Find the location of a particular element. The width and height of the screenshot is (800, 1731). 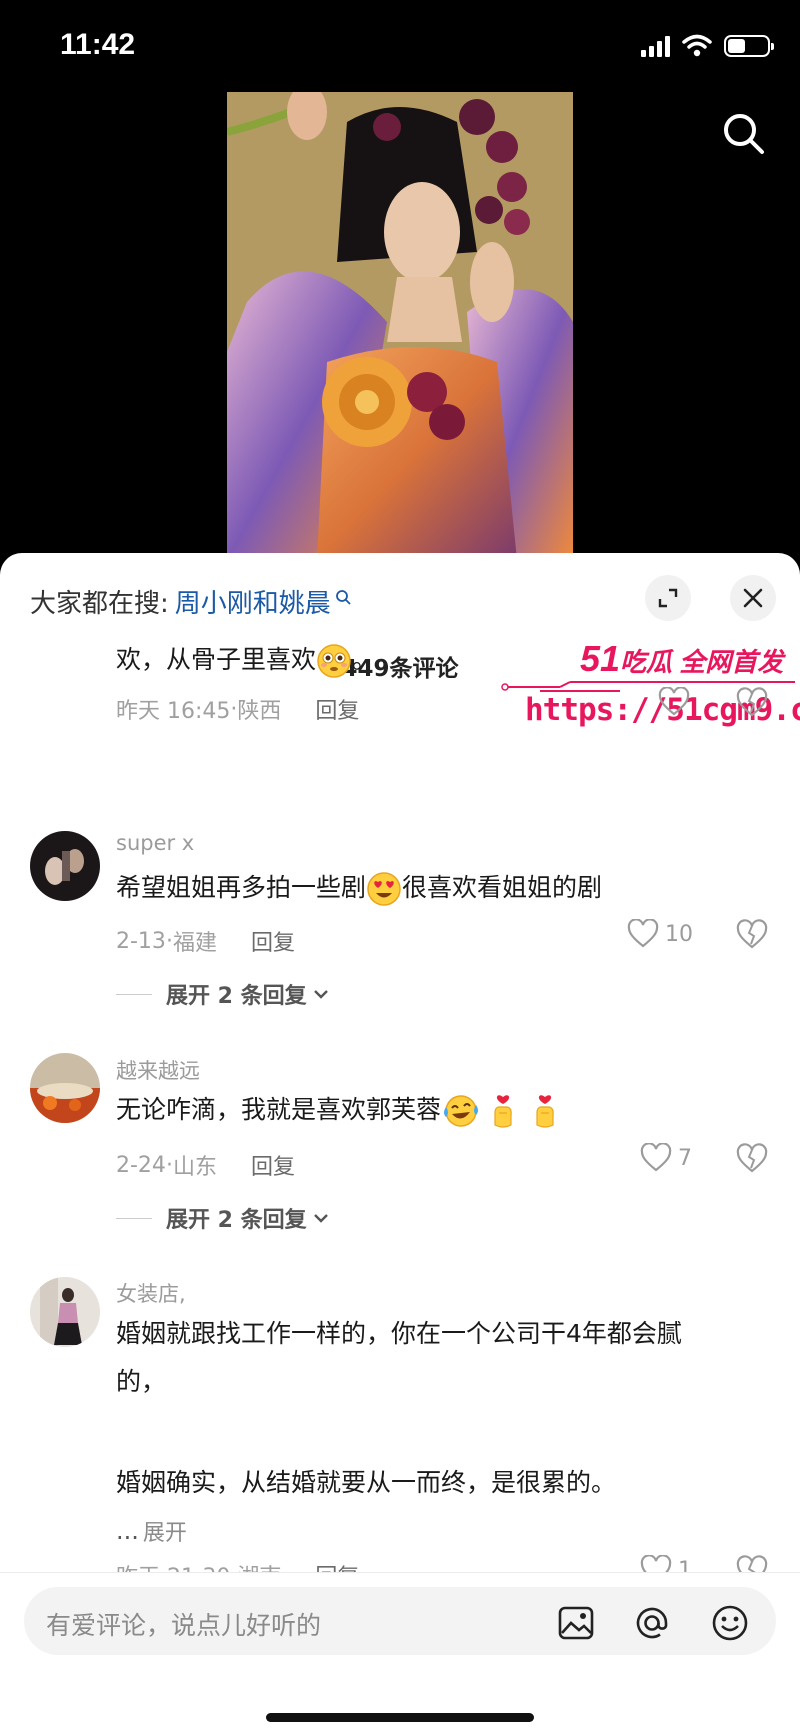

comment-text: 希望姐姐再多拍一些剧 很喜欢看姐姐的剧 is located at coordinates (359, 888).